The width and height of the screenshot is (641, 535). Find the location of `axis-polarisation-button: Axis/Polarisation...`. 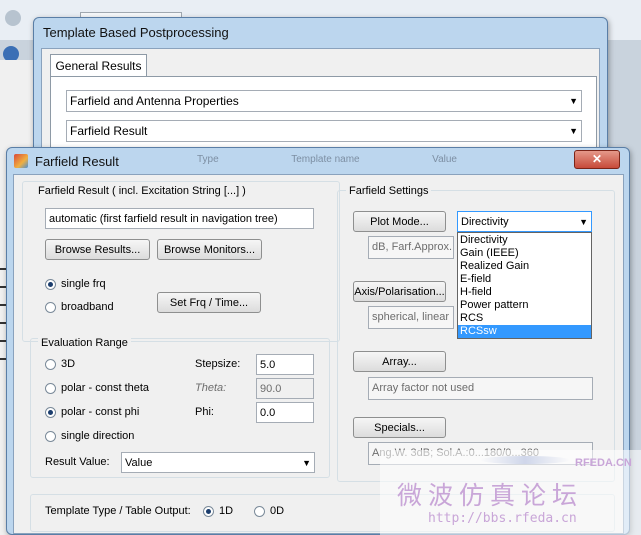

axis-polarisation-button: Axis/Polarisation... is located at coordinates (399, 291).